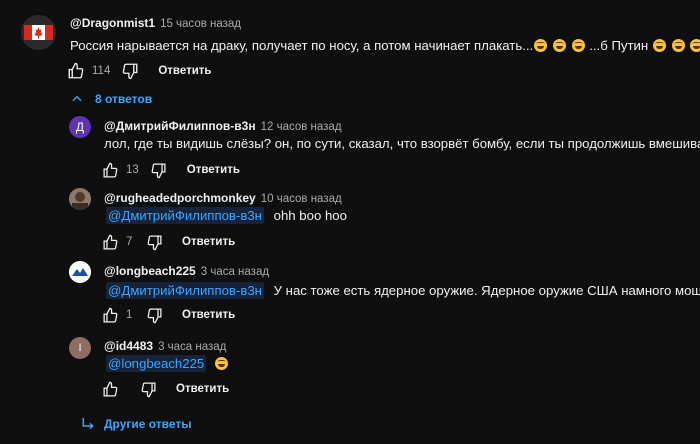  What do you see at coordinates (310, 215) in the screenshot?
I see `comment-body: ohh boo hoo` at bounding box center [310, 215].